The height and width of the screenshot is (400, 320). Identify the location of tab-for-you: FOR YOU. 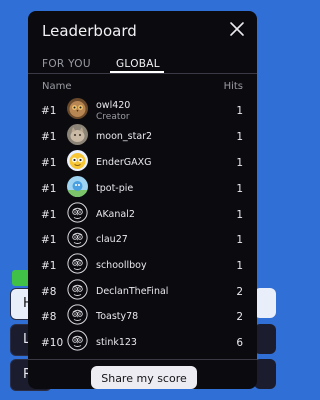
(66, 64).